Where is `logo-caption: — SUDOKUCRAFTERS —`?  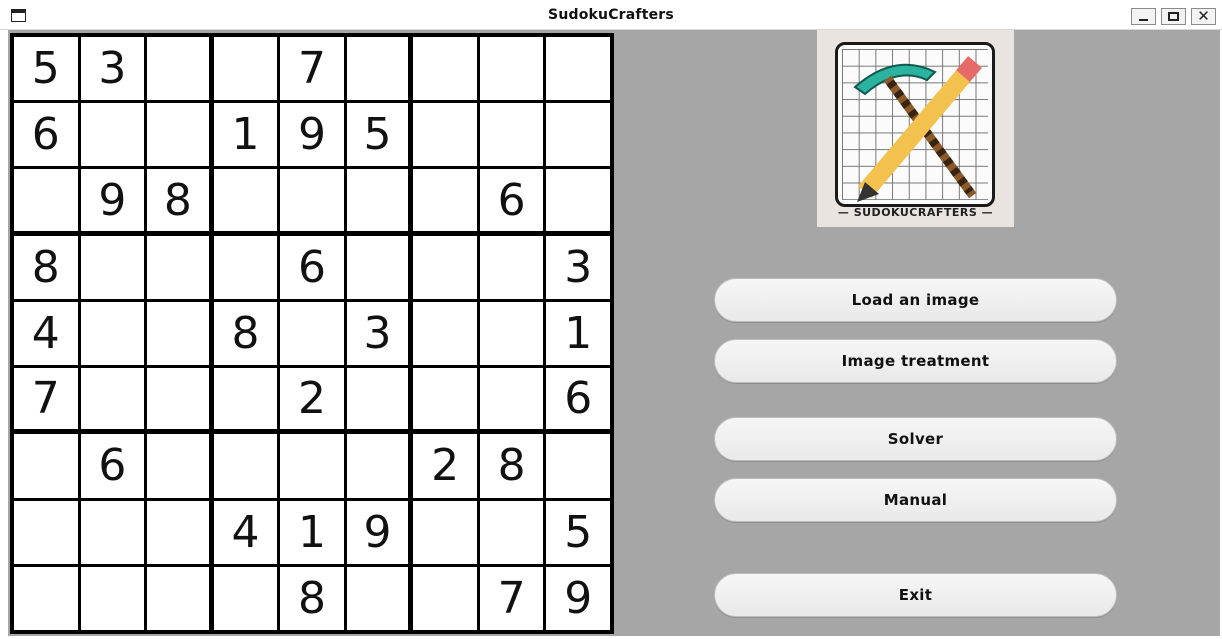 logo-caption: — SUDOKUCRAFTERS — is located at coordinates (915, 212).